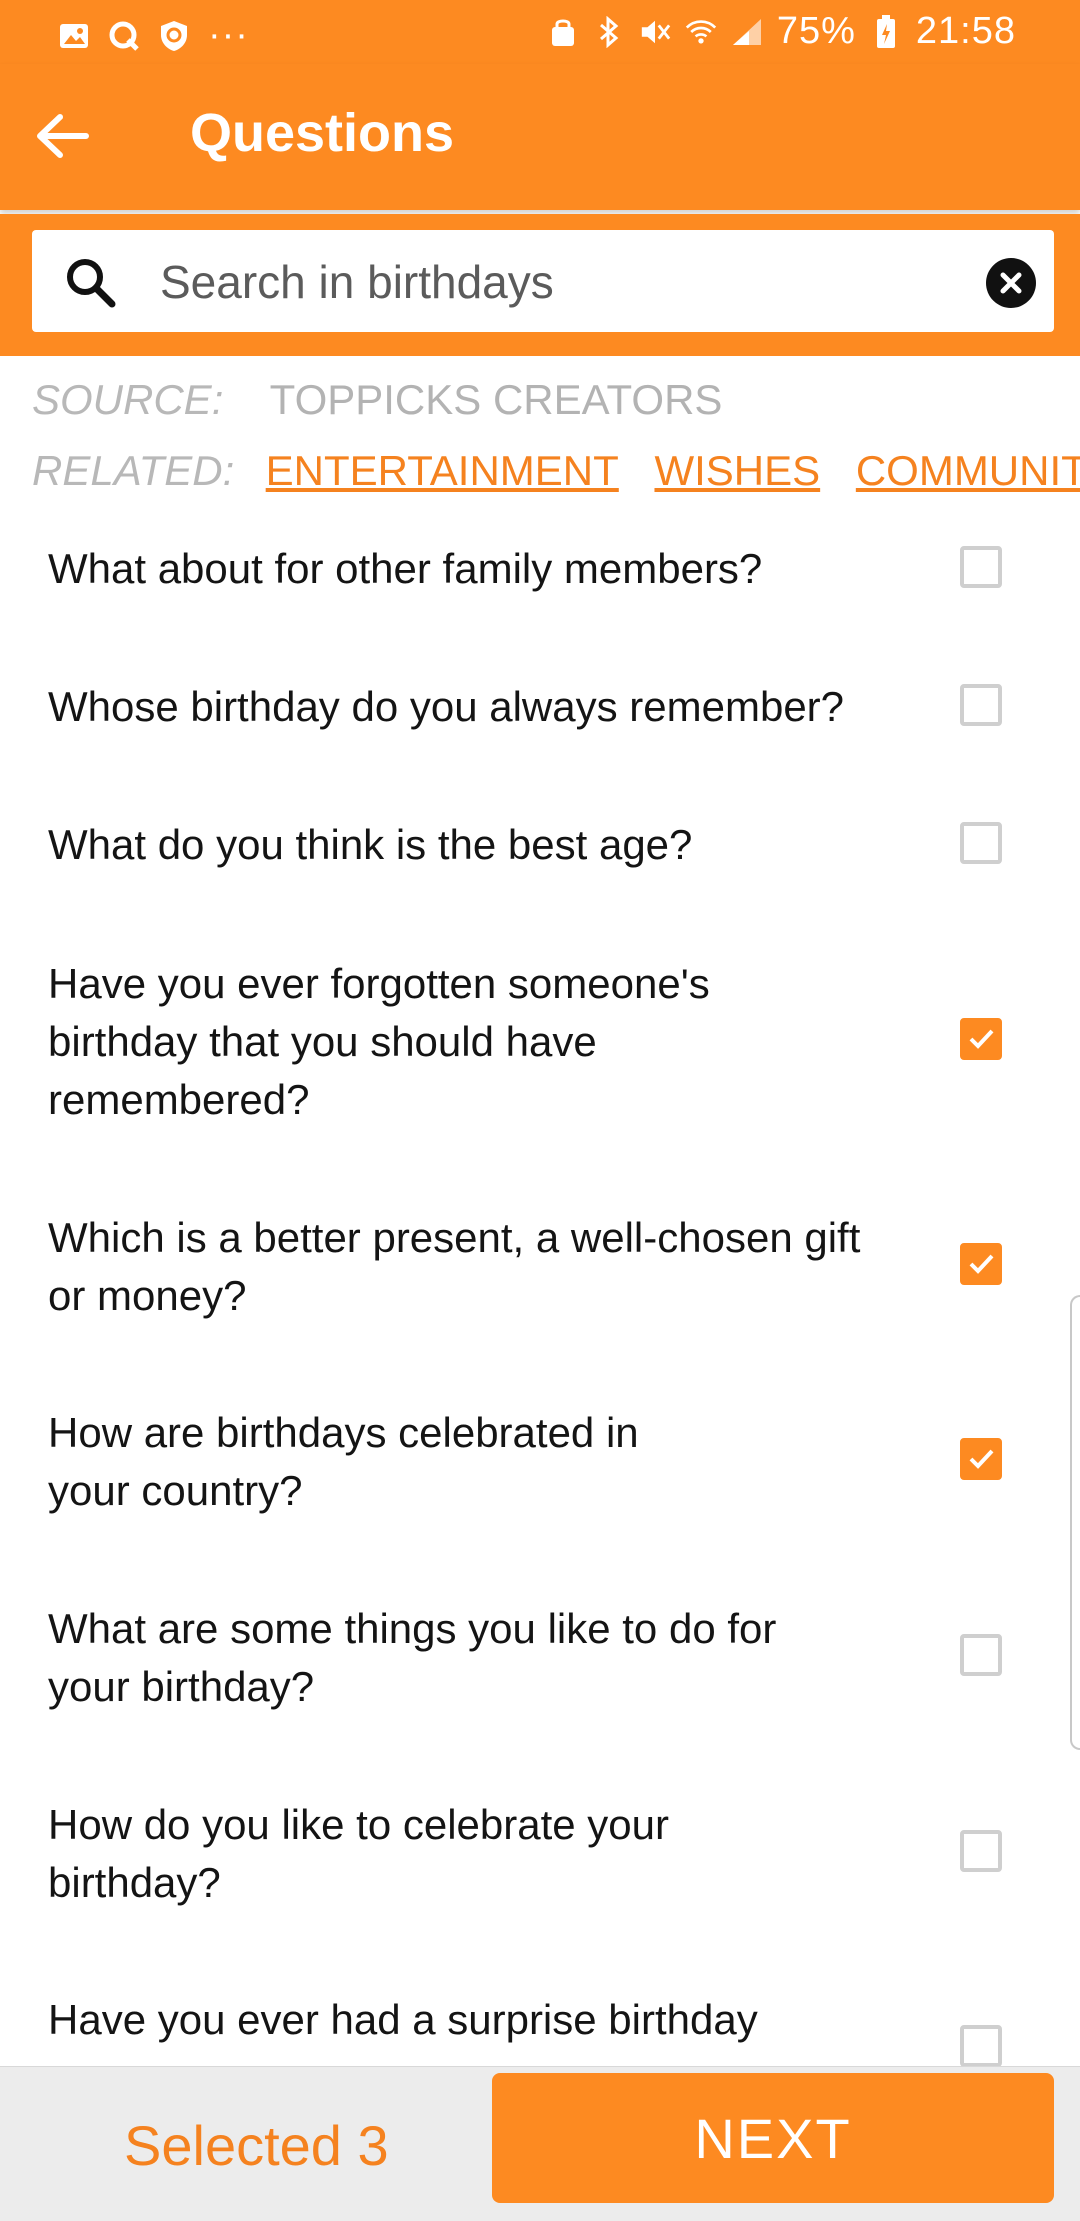 Image resolution: width=1080 pixels, height=2221 pixels. What do you see at coordinates (174, 36) in the screenshot?
I see `shield-icon` at bounding box center [174, 36].